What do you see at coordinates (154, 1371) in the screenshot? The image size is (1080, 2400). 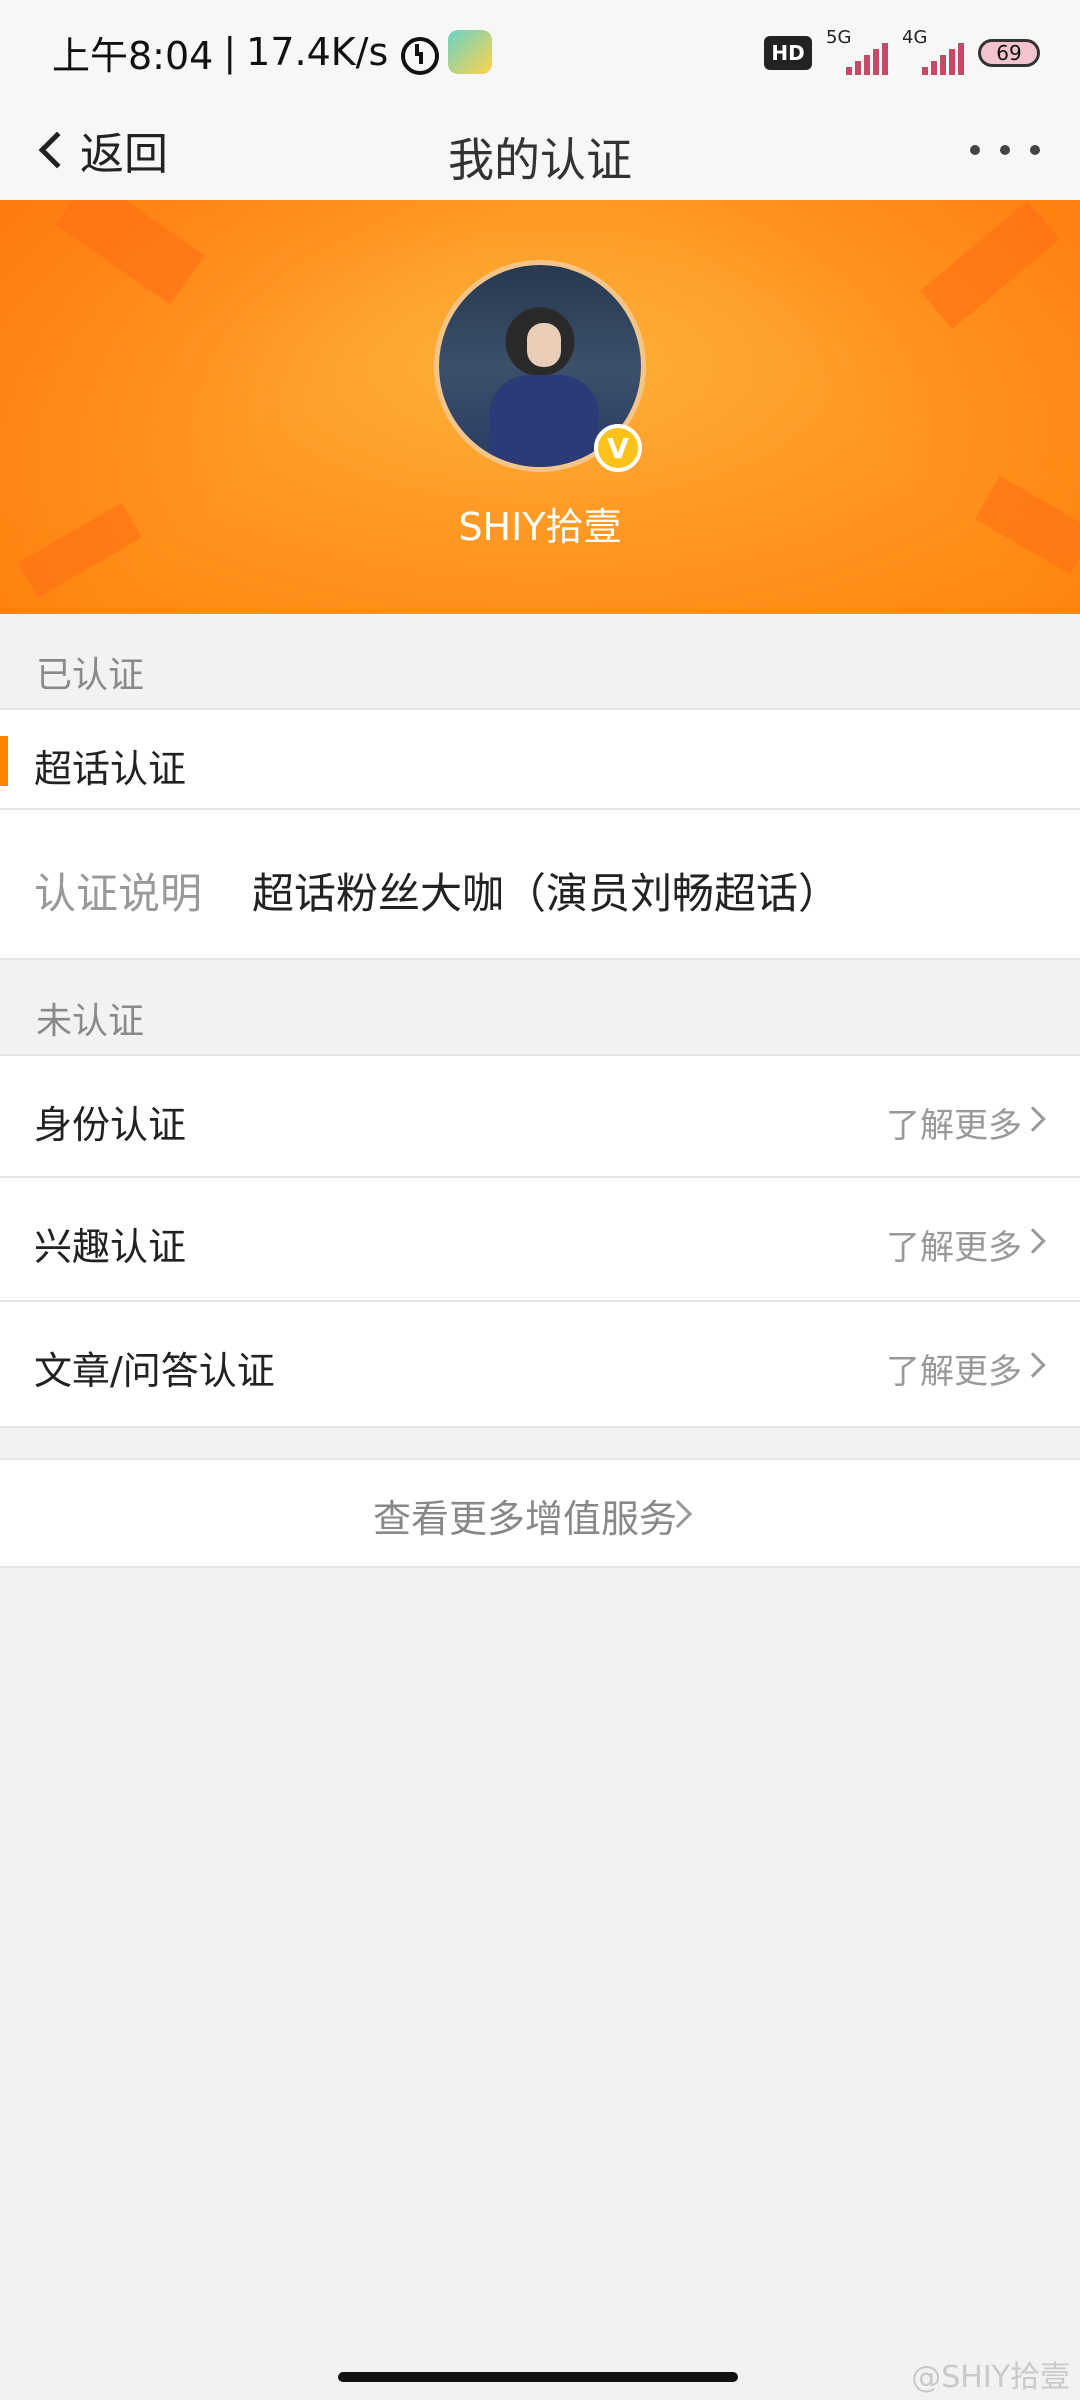 I see `list-item-label: 文章/问答认证` at bounding box center [154, 1371].